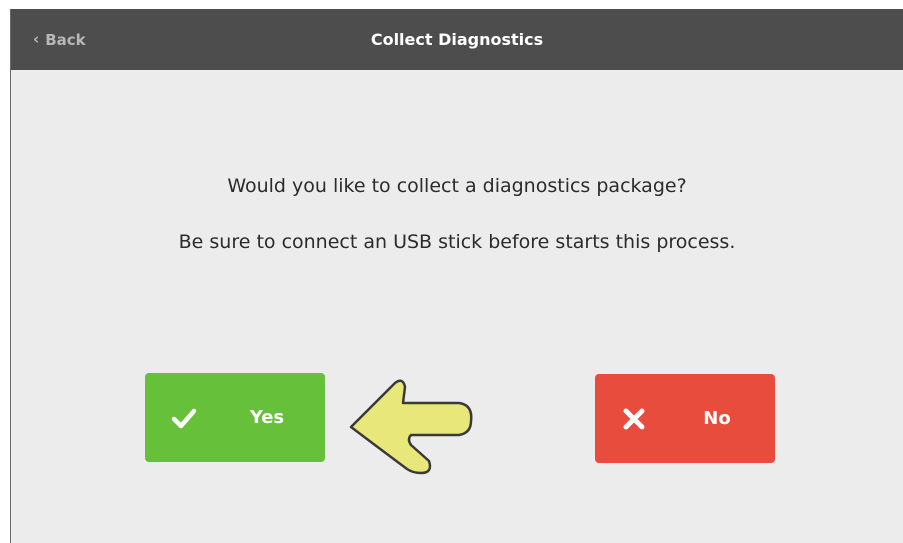 The height and width of the screenshot is (543, 903). Describe the element at coordinates (65, 39) in the screenshot. I see `back-label: Back` at that location.